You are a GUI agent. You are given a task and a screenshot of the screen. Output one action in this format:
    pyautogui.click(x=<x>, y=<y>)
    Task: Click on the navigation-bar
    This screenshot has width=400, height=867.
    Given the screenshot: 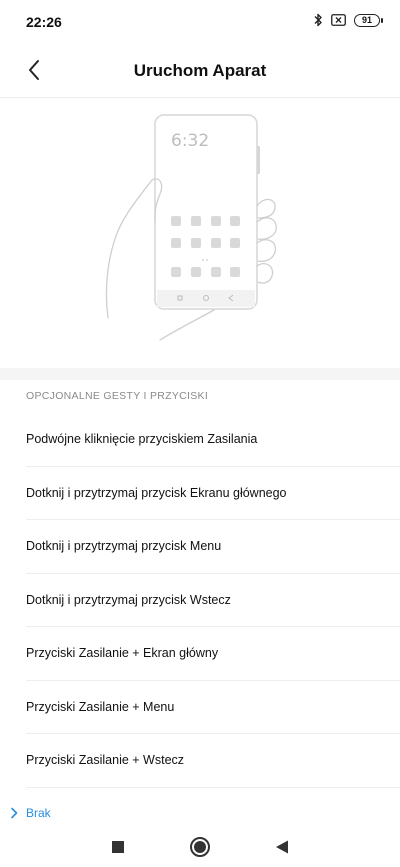 What is the action you would take?
    pyautogui.click(x=200, y=846)
    